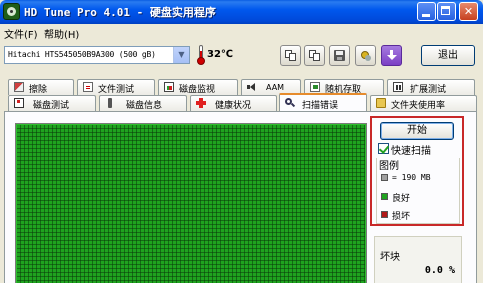  Describe the element at coordinates (389, 164) in the screenshot. I see `legend-title: 图例` at that location.